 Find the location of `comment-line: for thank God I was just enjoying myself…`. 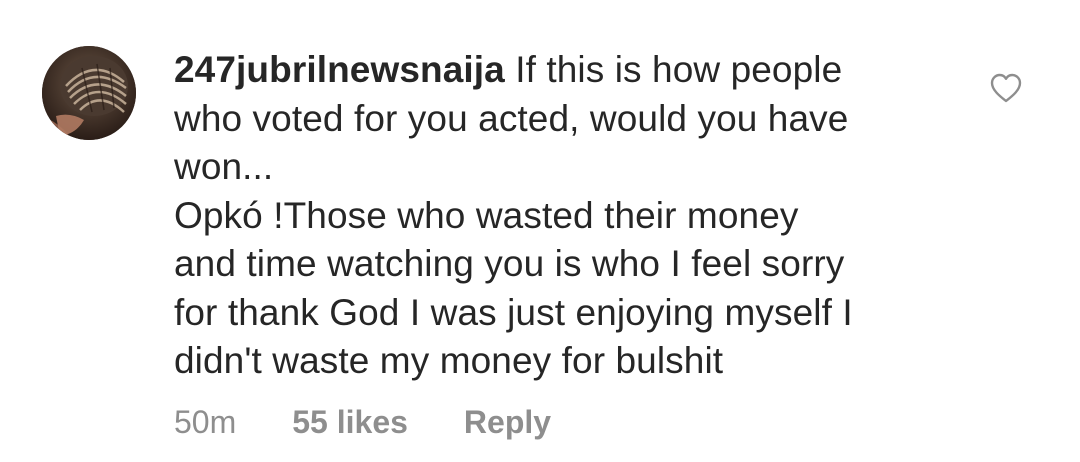

comment-line: for thank God I was just enjoying myself… is located at coordinates (513, 312).